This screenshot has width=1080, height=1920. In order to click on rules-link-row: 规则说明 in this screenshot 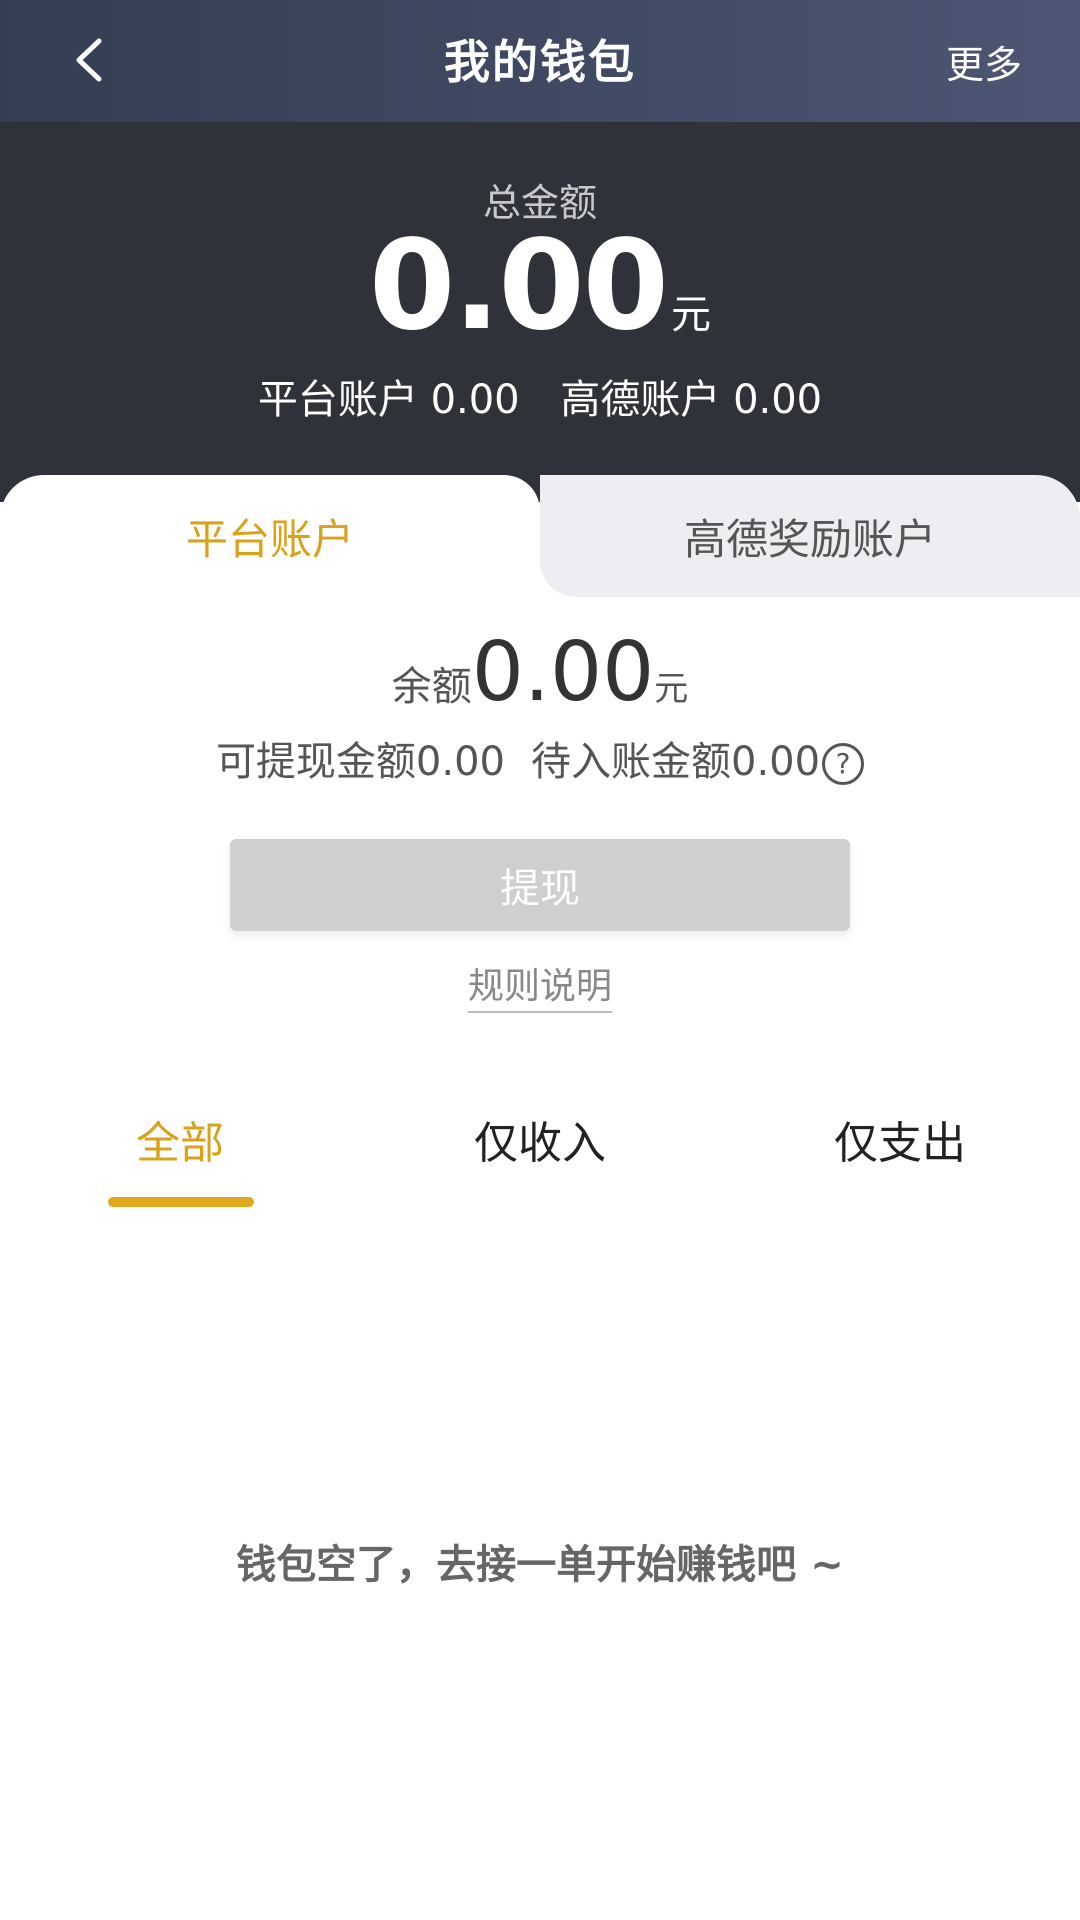, I will do `click(540, 985)`.